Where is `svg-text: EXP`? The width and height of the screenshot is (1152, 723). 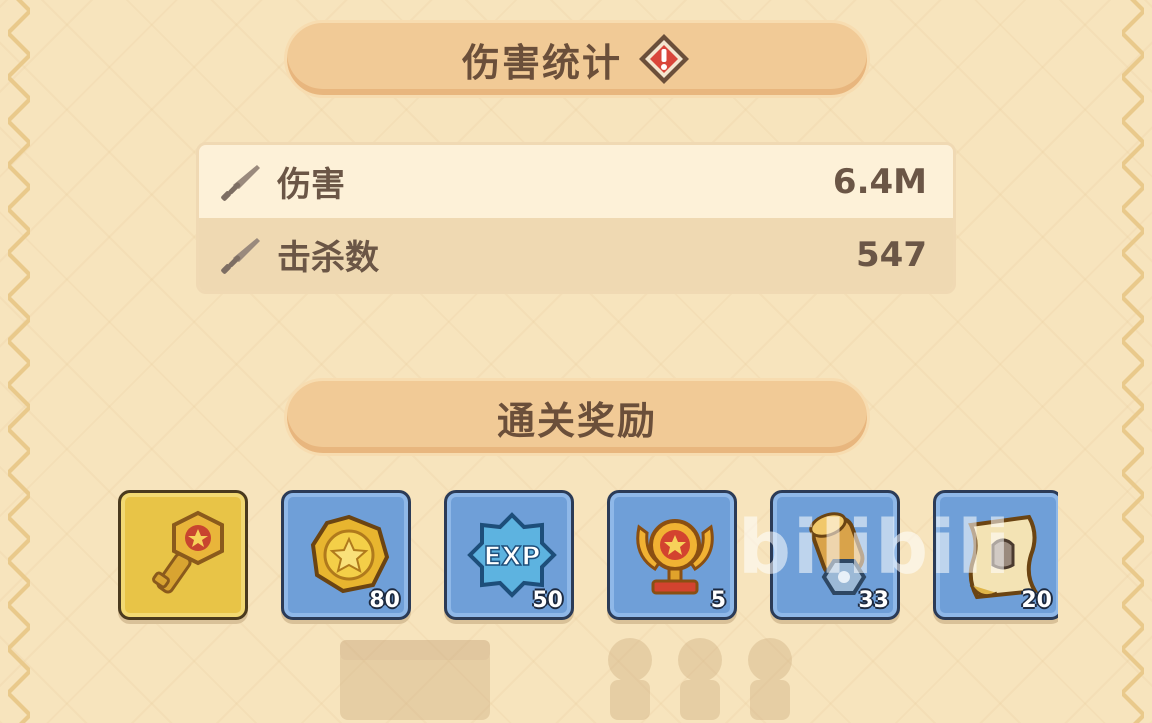 svg-text: EXP is located at coordinates (512, 557).